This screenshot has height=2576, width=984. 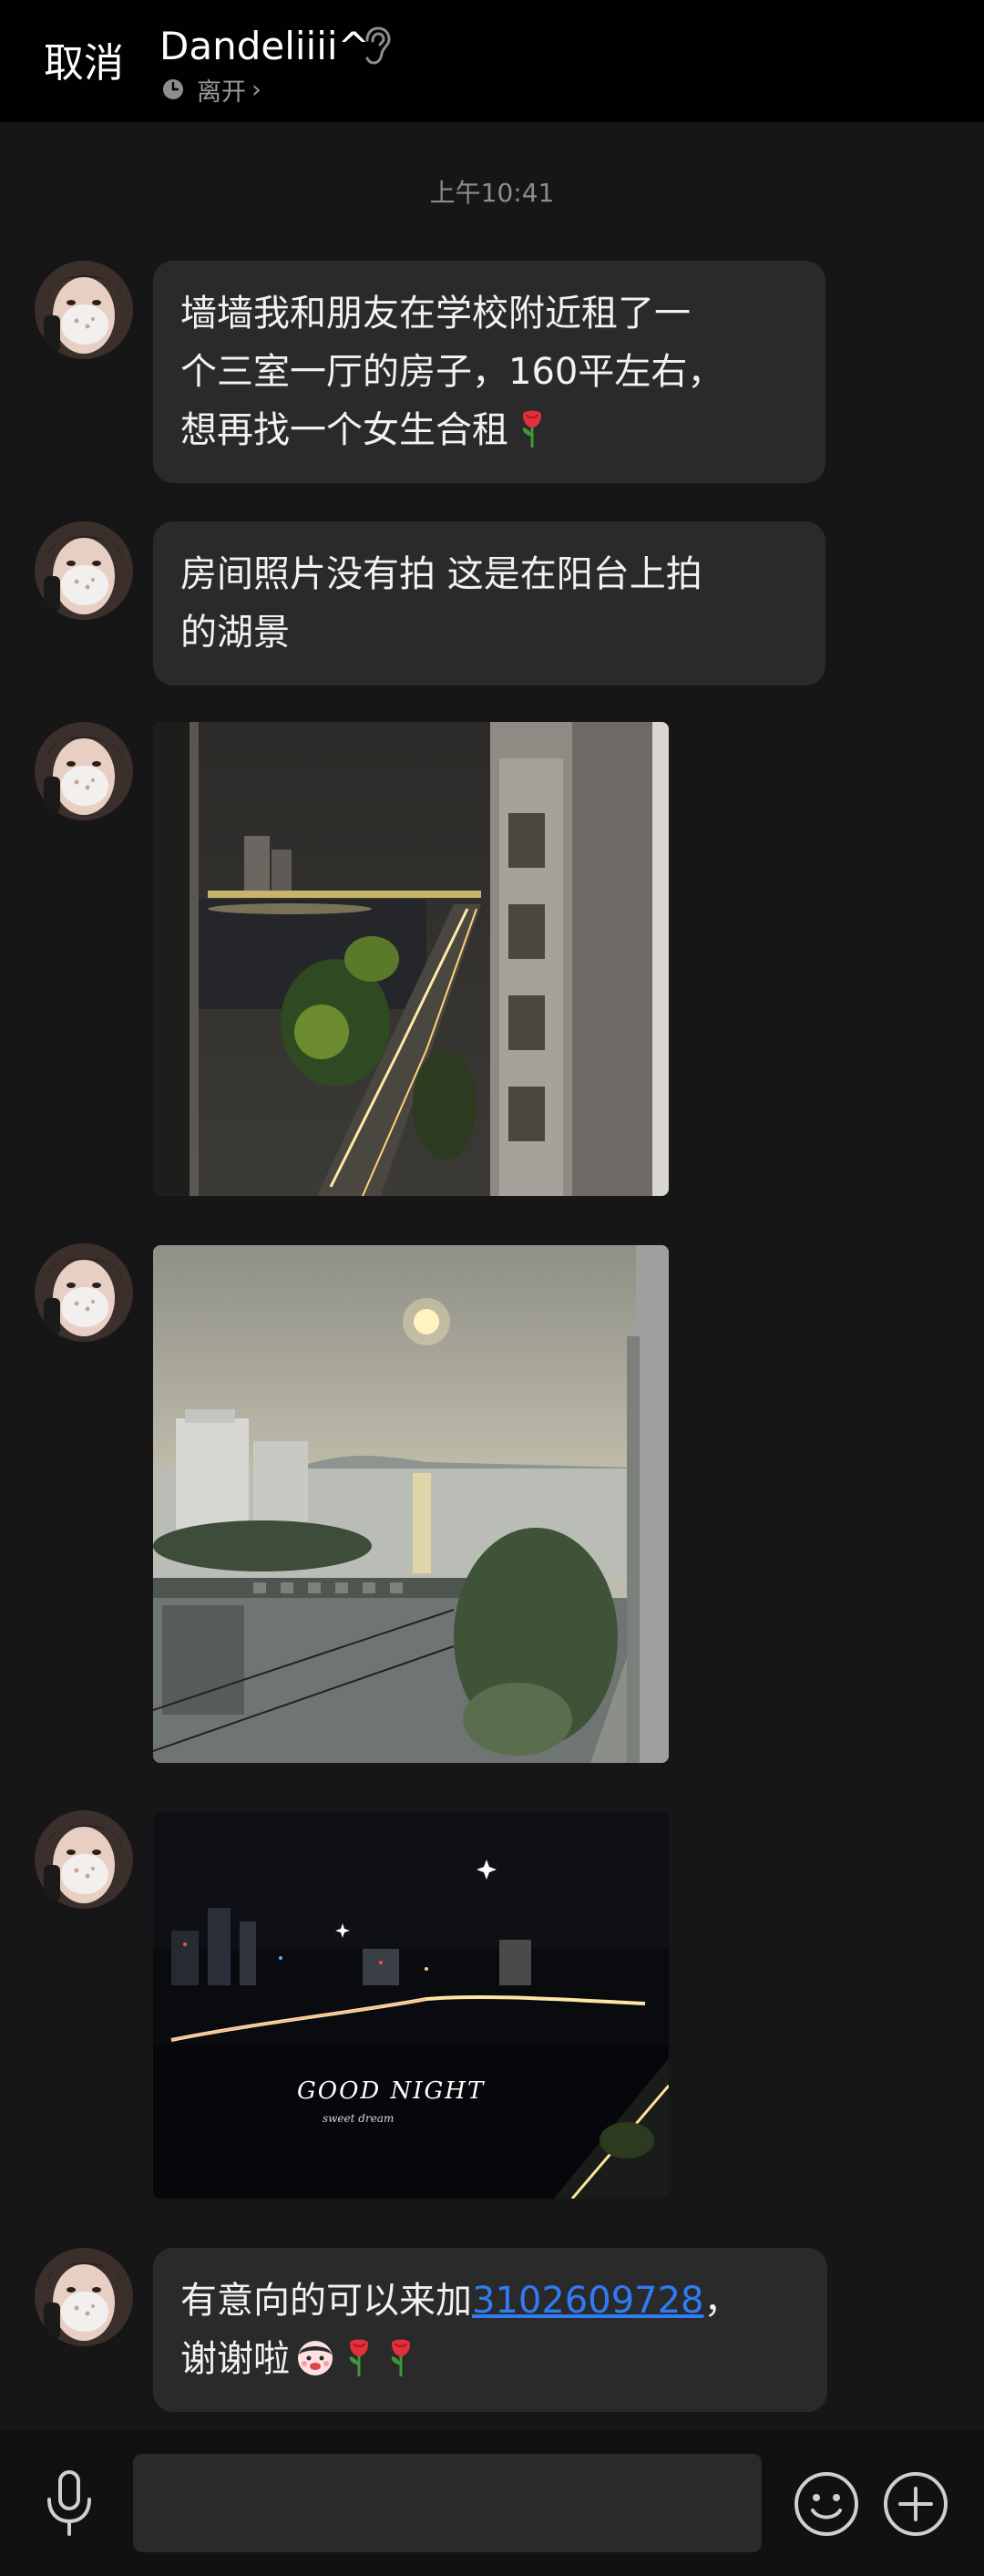 I want to click on message-text-line: 墙墙我和朋友在学校附近租了一, so click(x=435, y=314).